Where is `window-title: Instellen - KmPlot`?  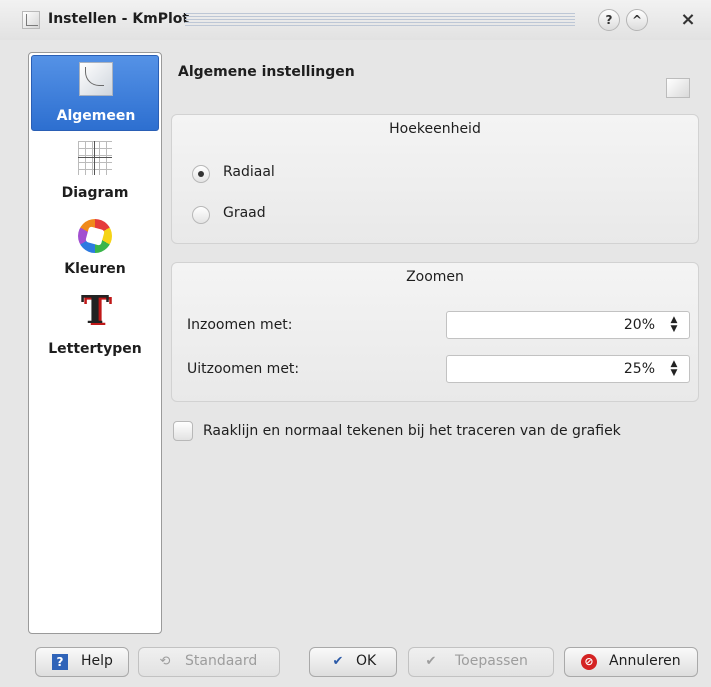 window-title: Instellen - KmPlot is located at coordinates (119, 19).